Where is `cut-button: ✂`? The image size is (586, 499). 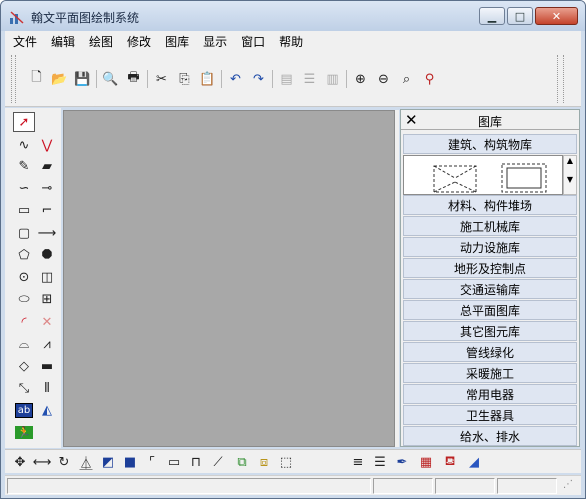 cut-button: ✂ is located at coordinates (161, 79).